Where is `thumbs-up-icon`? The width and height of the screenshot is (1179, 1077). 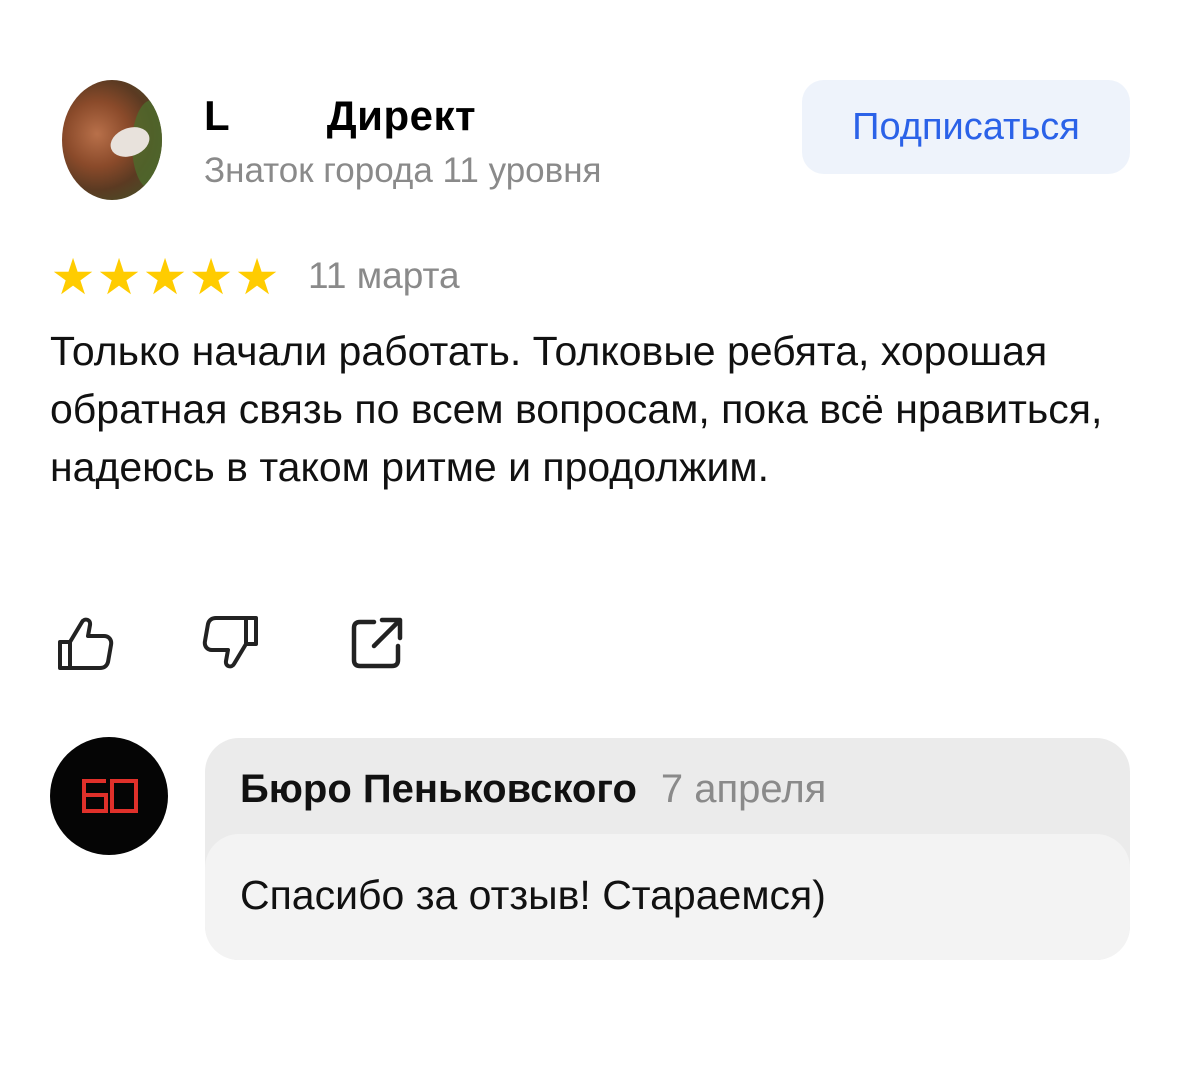
thumbs-up-icon is located at coordinates (85, 643).